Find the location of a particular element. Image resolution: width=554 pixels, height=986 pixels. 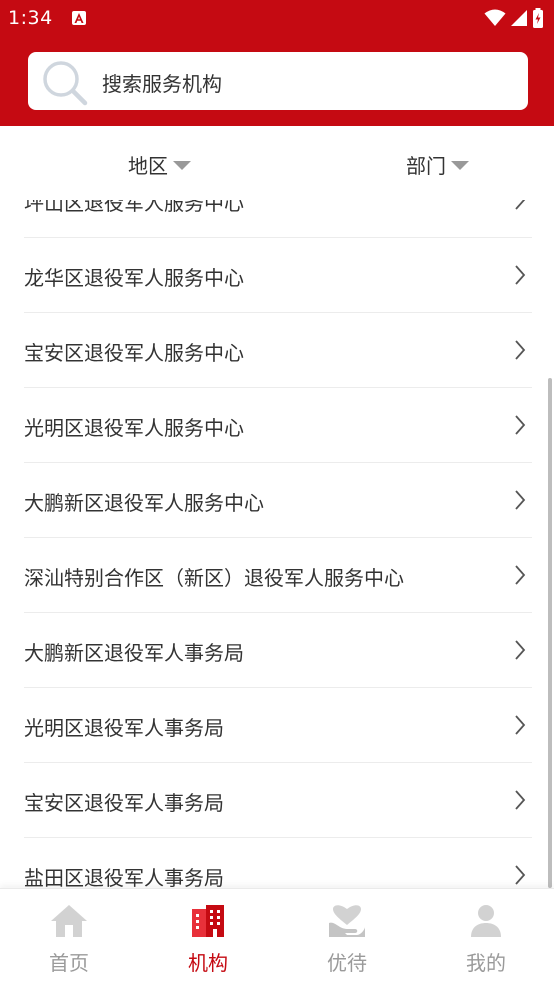

search-input: 搜索服务机构 is located at coordinates (278, 81).